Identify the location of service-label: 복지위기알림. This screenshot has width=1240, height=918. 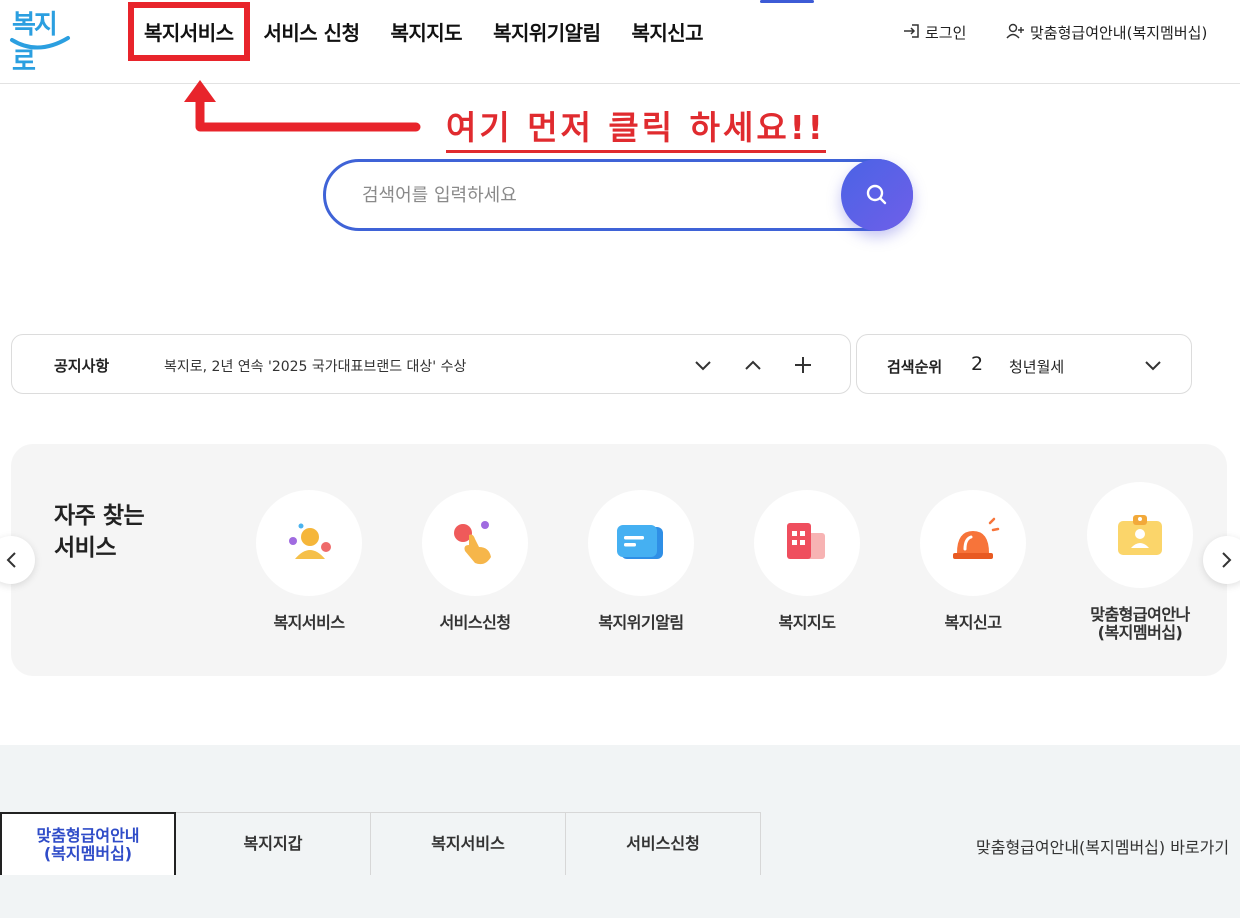
(641, 622).